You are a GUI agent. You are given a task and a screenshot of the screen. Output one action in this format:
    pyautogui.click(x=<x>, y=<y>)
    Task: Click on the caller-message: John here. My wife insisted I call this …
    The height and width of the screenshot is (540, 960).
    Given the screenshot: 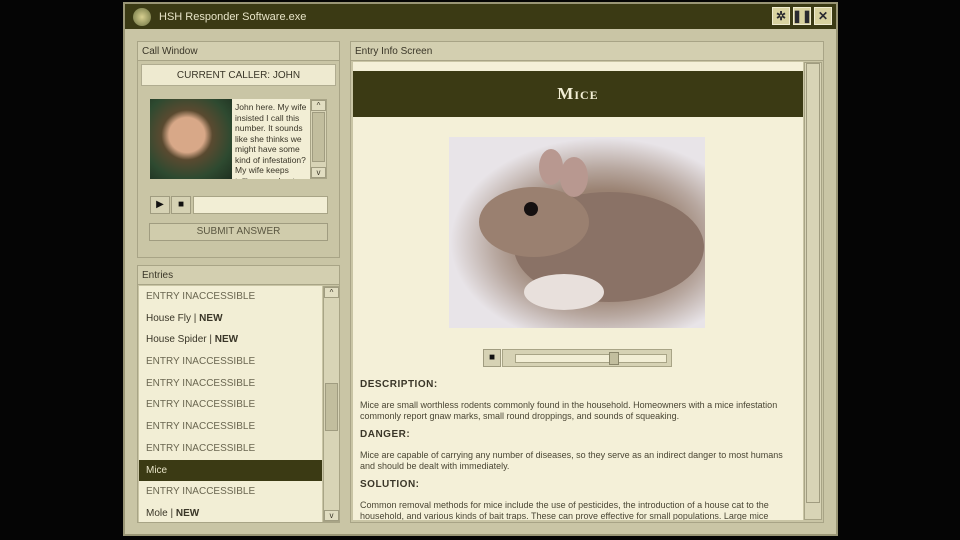 What is the action you would take?
    pyautogui.click(x=271, y=139)
    